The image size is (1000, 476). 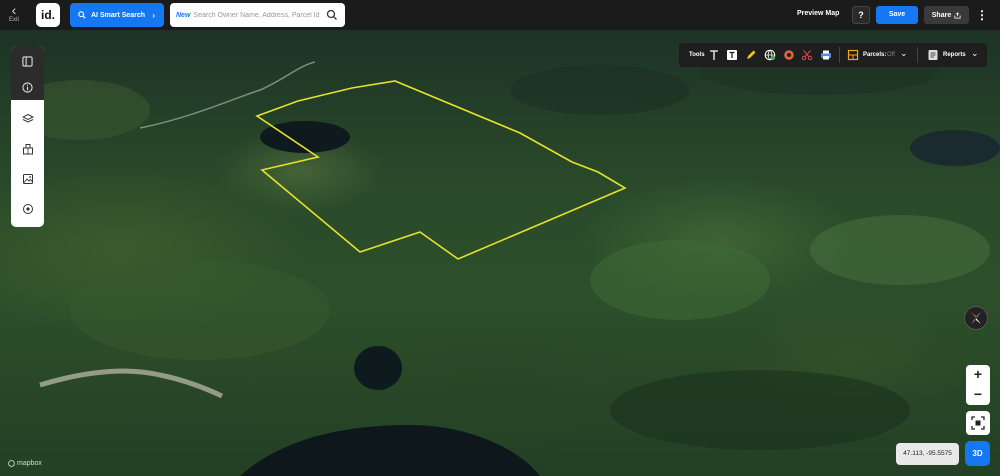 I want to click on layers-icon, so click(x=27, y=118).